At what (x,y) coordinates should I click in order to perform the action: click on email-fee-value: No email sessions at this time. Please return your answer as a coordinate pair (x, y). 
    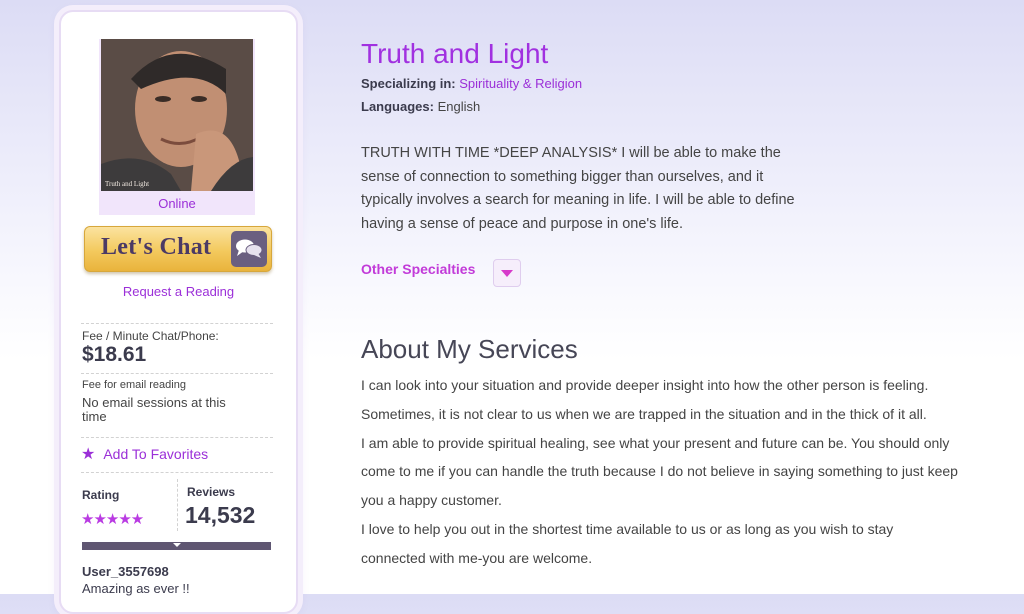
    Looking at the image, I should click on (154, 409).